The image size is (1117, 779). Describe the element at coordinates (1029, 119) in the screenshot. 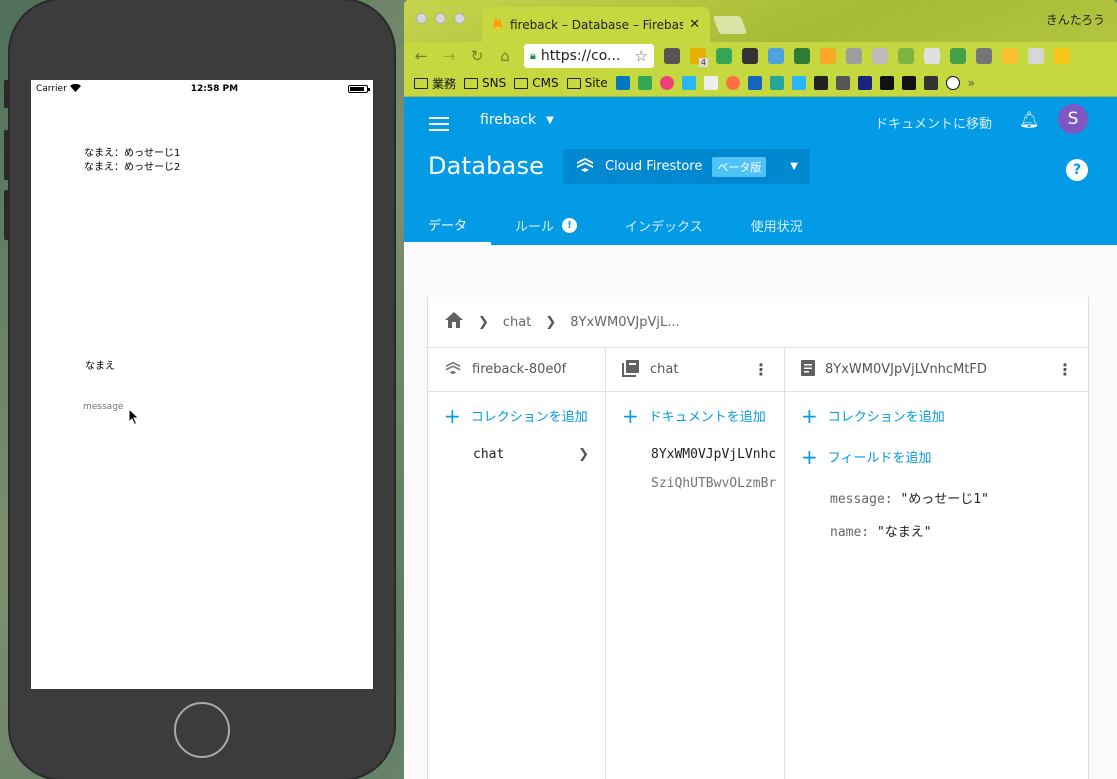

I see `notifications-bell-icon: 🔔︎` at that location.